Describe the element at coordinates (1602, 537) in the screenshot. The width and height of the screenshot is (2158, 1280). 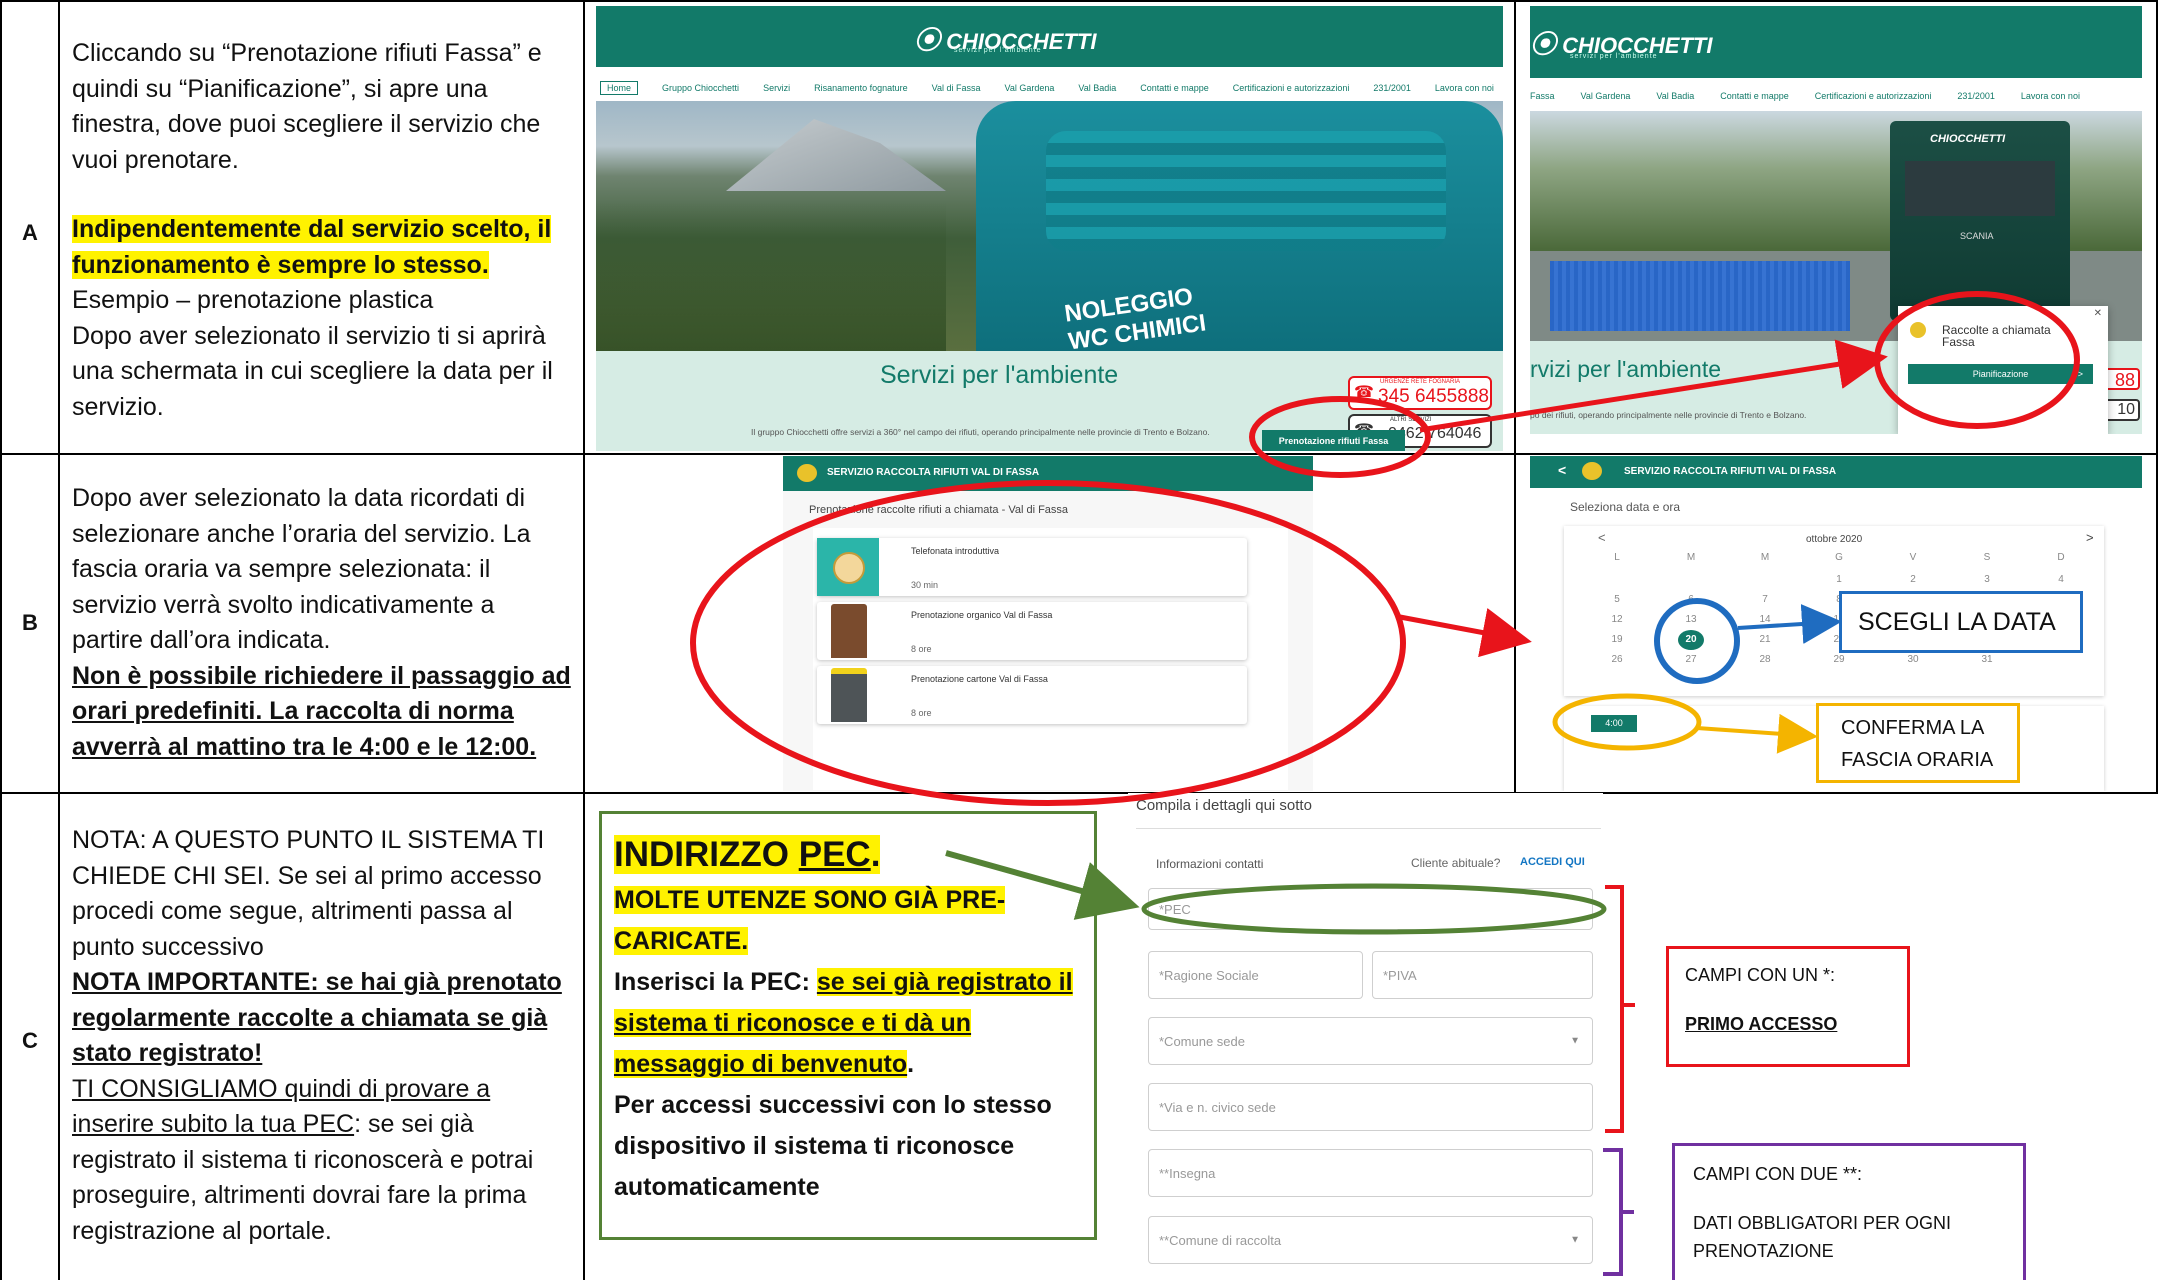
I see `prev-month-icon: <` at that location.